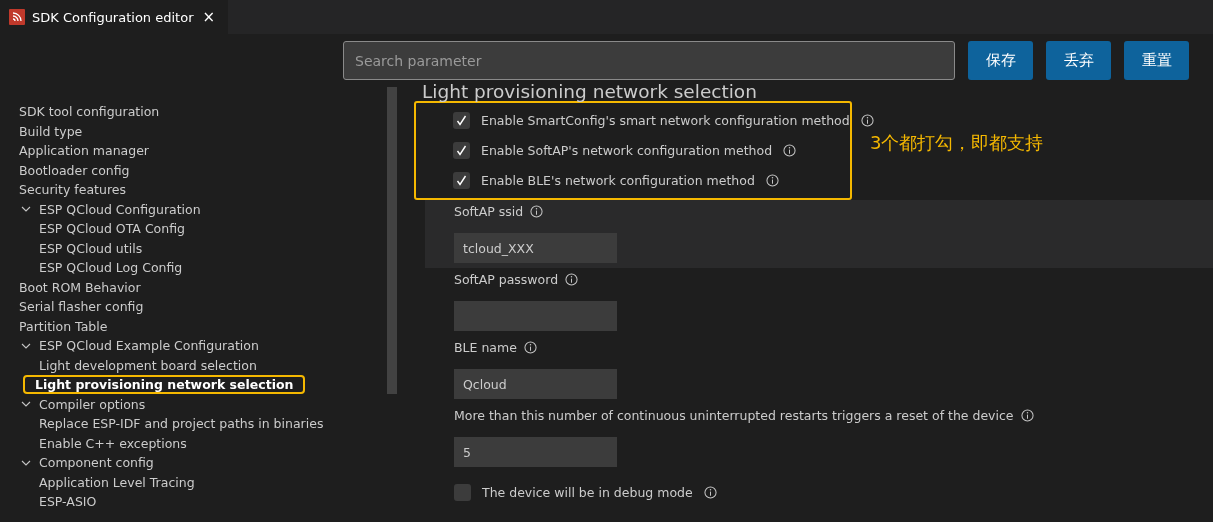 This screenshot has height=522, width=1213. What do you see at coordinates (84, 151) in the screenshot?
I see `sidebar-item: Application manager` at bounding box center [84, 151].